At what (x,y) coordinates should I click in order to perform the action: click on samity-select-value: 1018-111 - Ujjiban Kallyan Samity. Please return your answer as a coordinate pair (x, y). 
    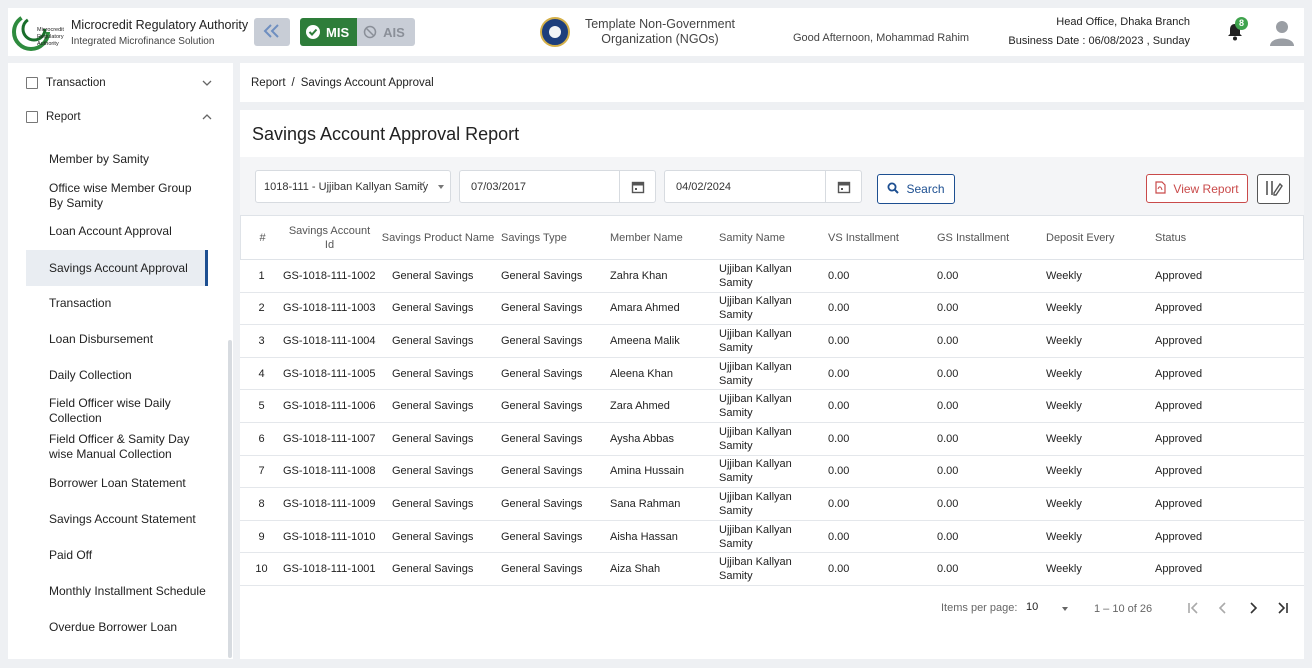
    Looking at the image, I should click on (346, 186).